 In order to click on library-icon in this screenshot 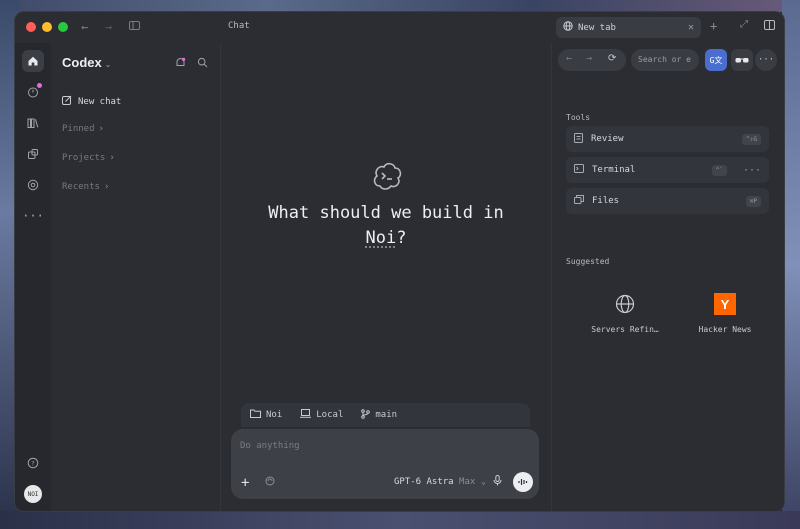, I will do `click(33, 123)`.